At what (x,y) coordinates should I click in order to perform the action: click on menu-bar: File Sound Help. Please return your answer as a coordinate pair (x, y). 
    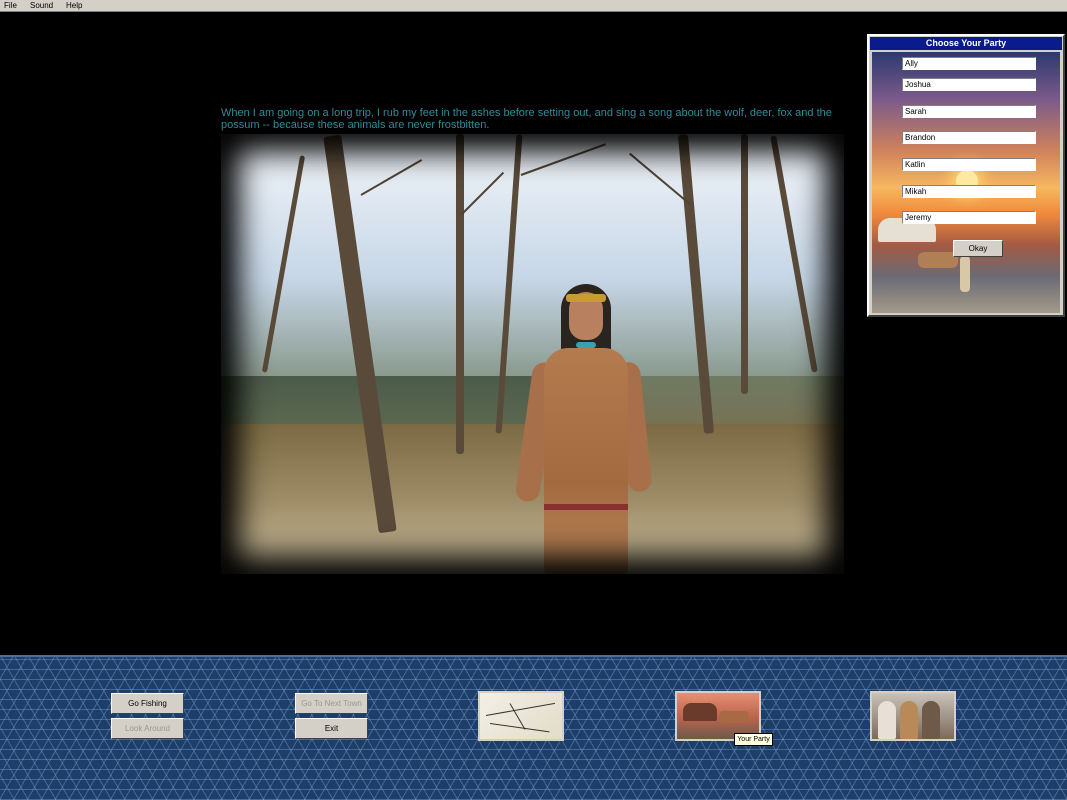
    Looking at the image, I should click on (533, 6).